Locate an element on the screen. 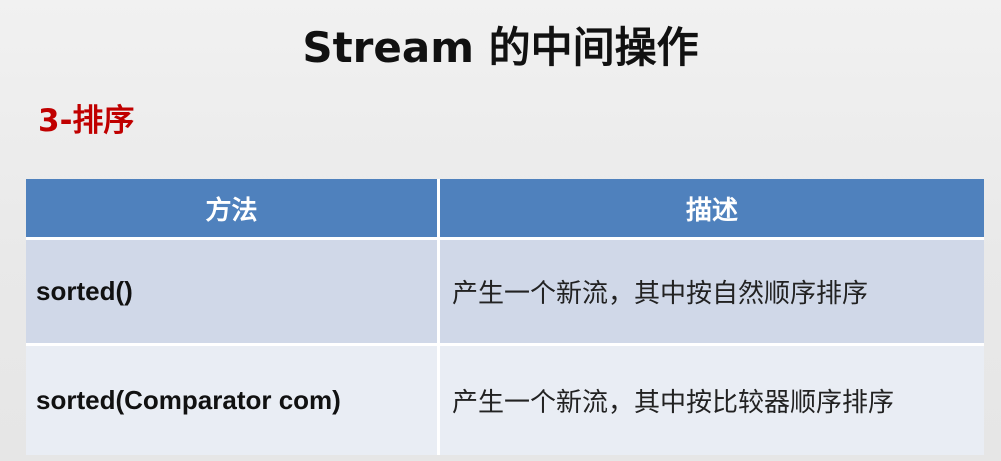 This screenshot has height=461, width=1001. section-subtitle: 3-排序 is located at coordinates (86, 121).